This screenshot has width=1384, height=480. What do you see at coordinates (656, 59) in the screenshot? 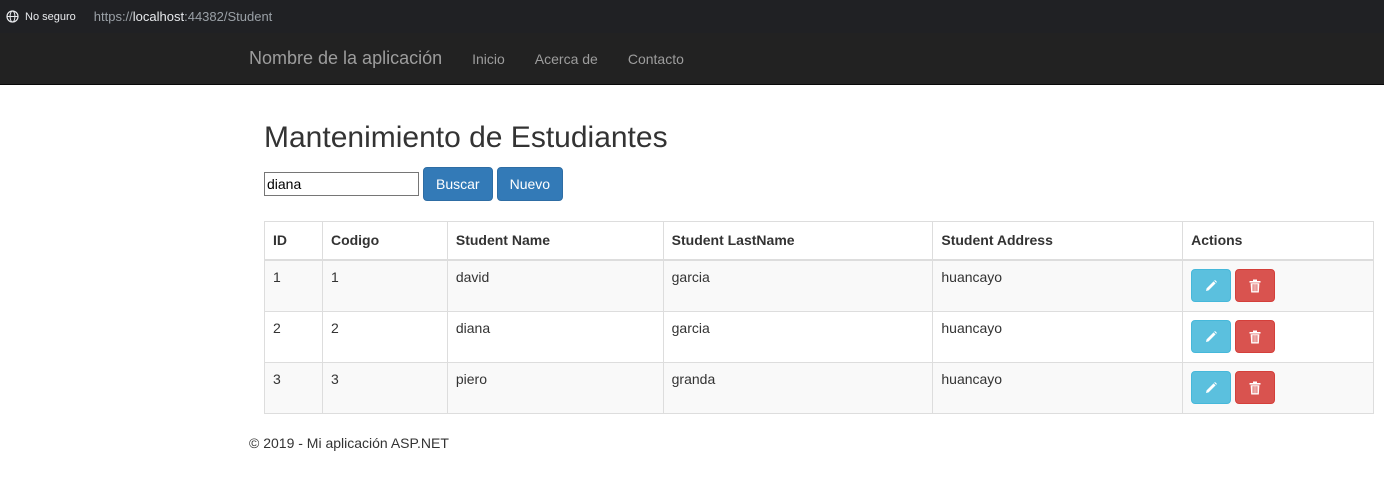
I see `nav-link-contacto: Contacto` at bounding box center [656, 59].